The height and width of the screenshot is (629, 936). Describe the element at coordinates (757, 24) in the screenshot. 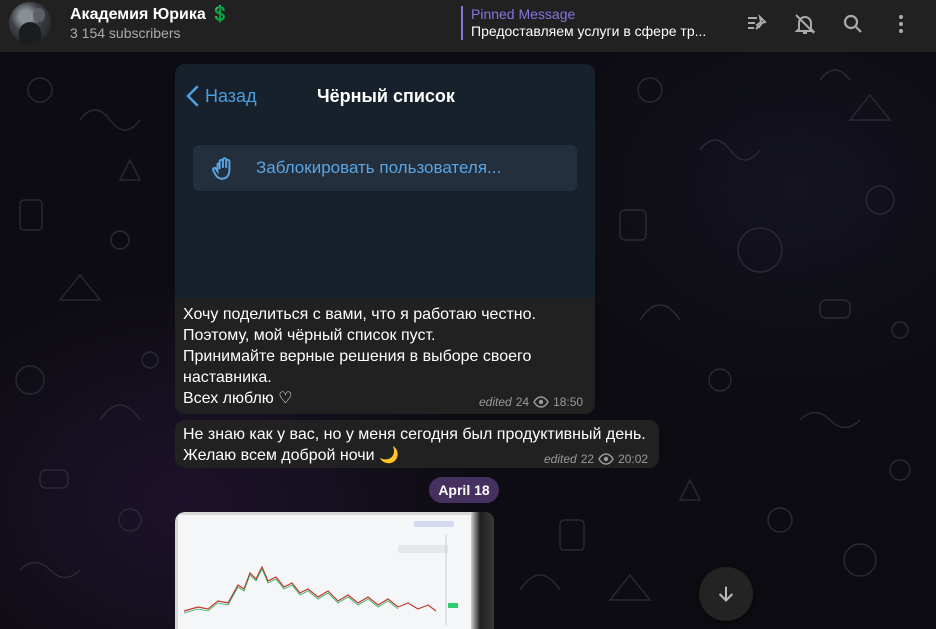

I see `pin-list-icon` at that location.